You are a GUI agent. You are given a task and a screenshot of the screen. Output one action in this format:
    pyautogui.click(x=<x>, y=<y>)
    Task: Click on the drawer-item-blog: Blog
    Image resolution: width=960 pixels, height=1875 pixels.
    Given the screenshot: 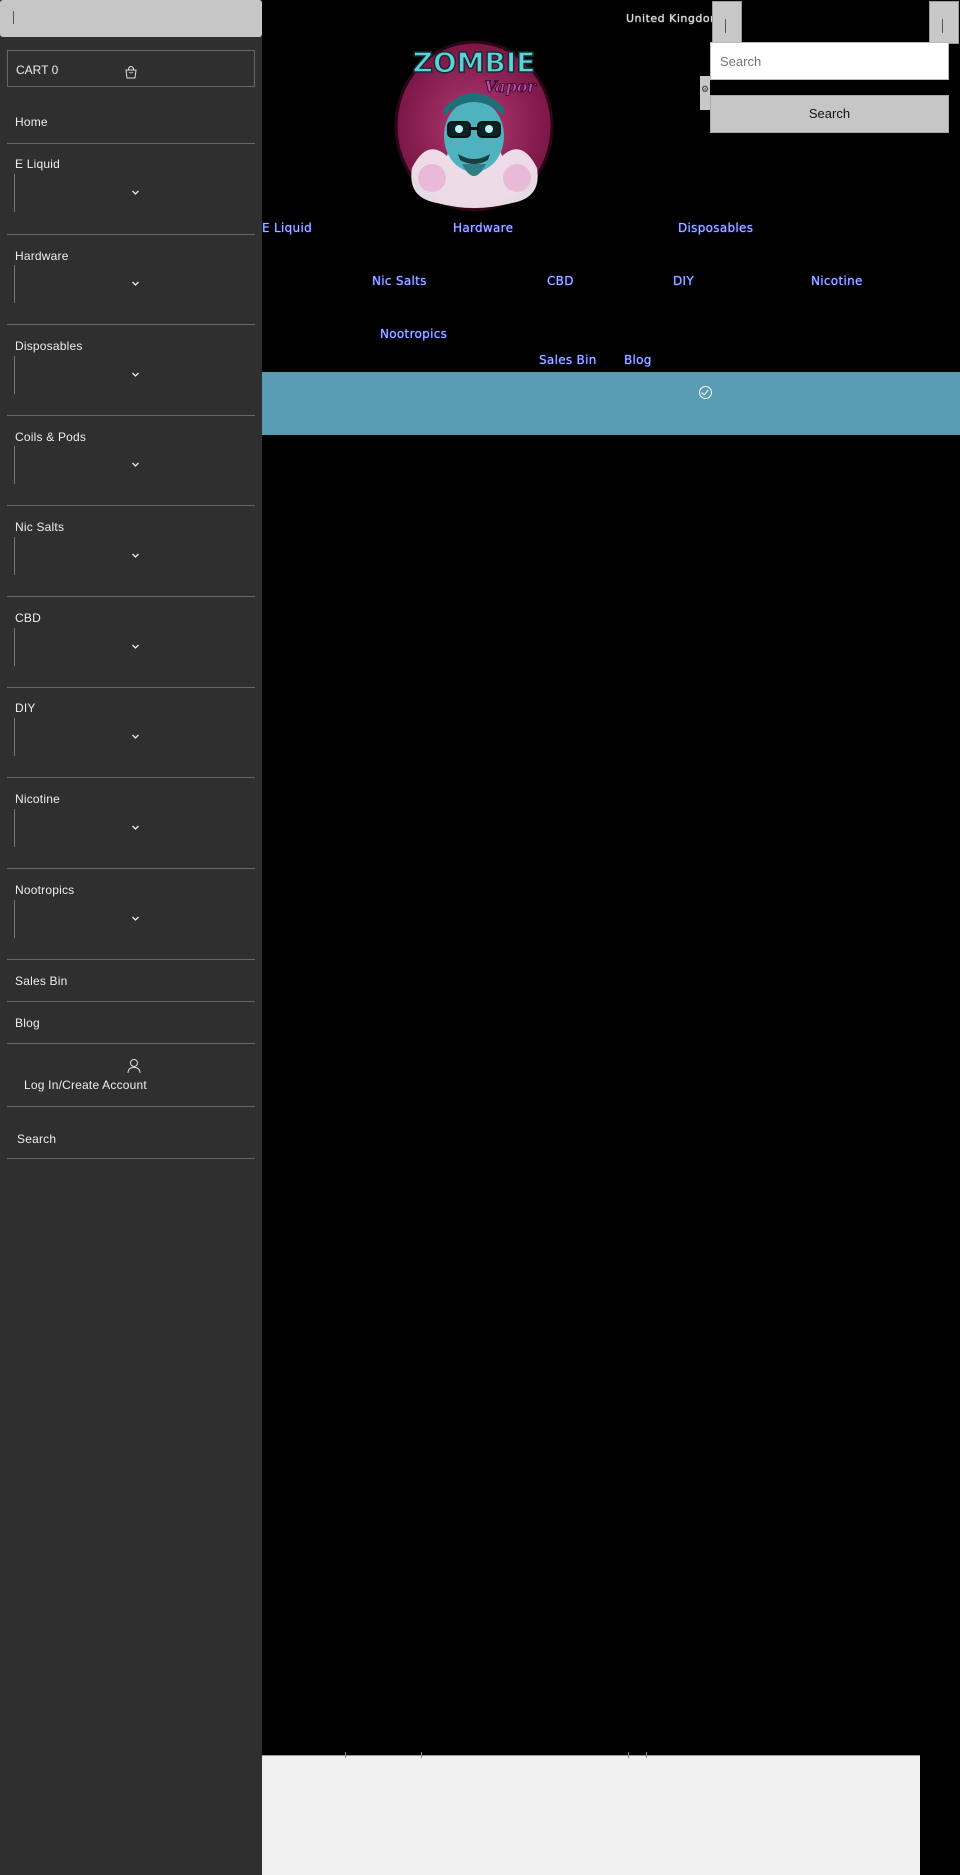 What is the action you would take?
    pyautogui.click(x=131, y=1023)
    